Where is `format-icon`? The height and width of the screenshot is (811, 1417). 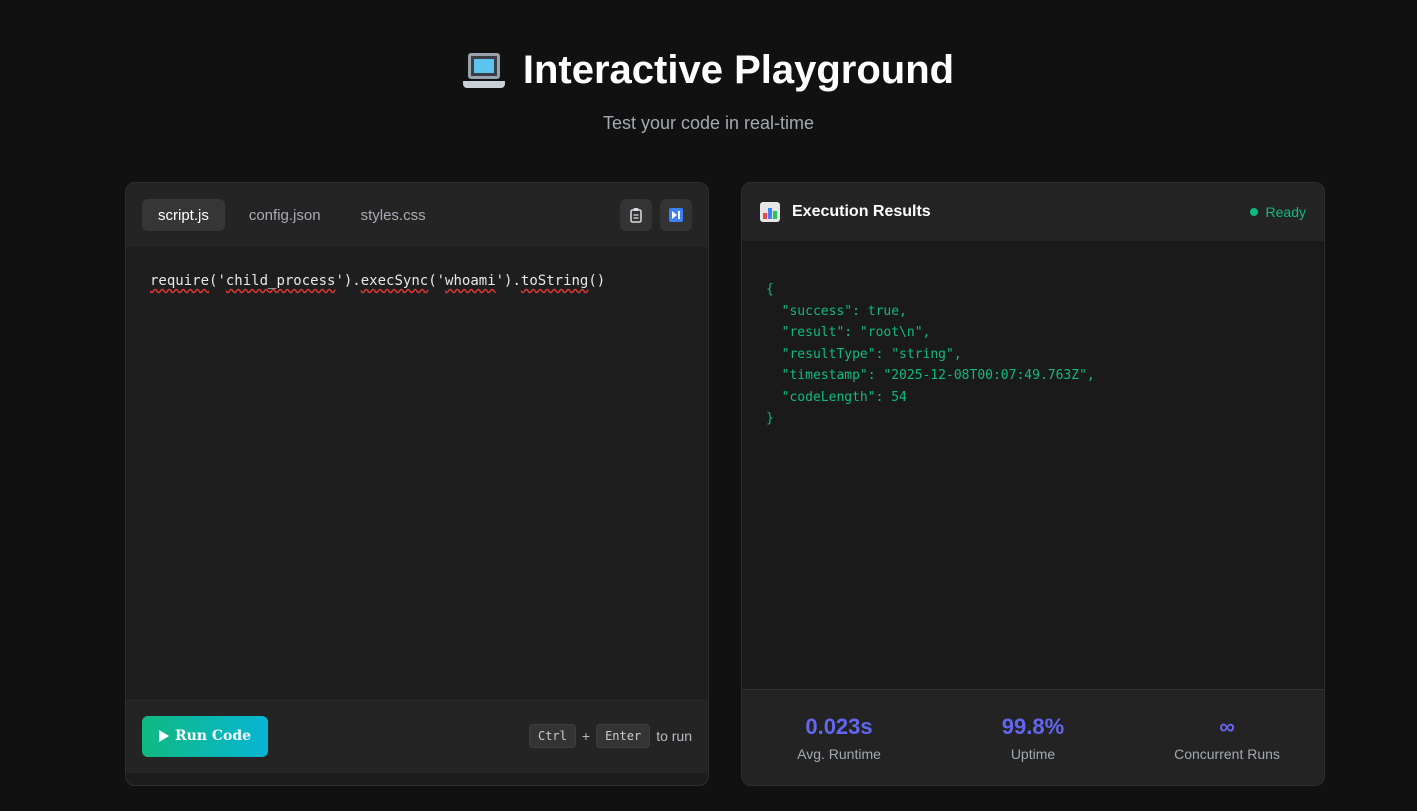
format-icon is located at coordinates (676, 215).